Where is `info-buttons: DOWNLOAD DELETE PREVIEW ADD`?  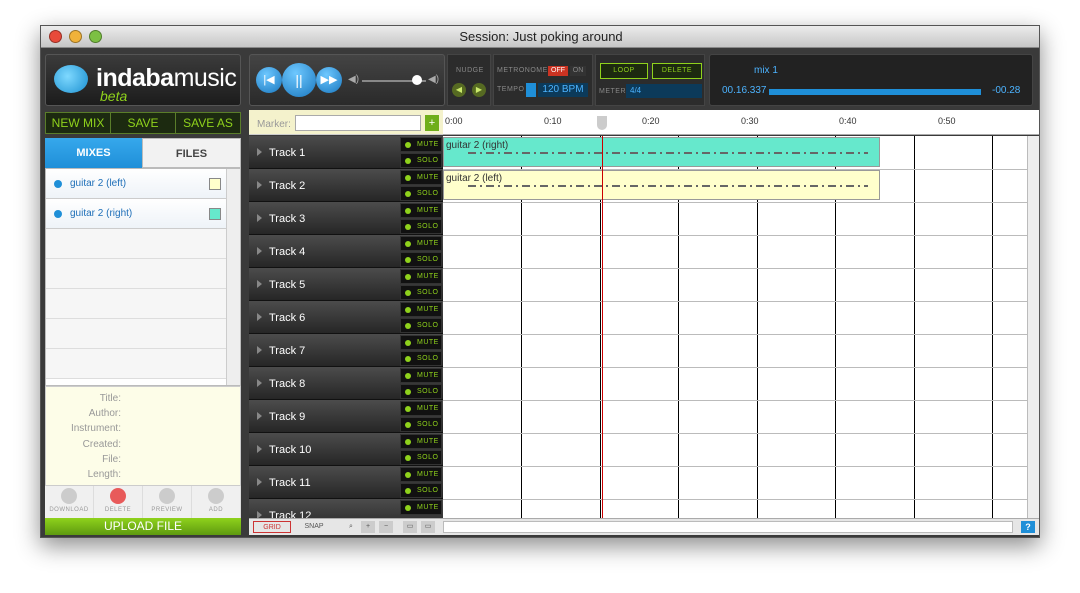 info-buttons: DOWNLOAD DELETE PREVIEW ADD is located at coordinates (143, 502).